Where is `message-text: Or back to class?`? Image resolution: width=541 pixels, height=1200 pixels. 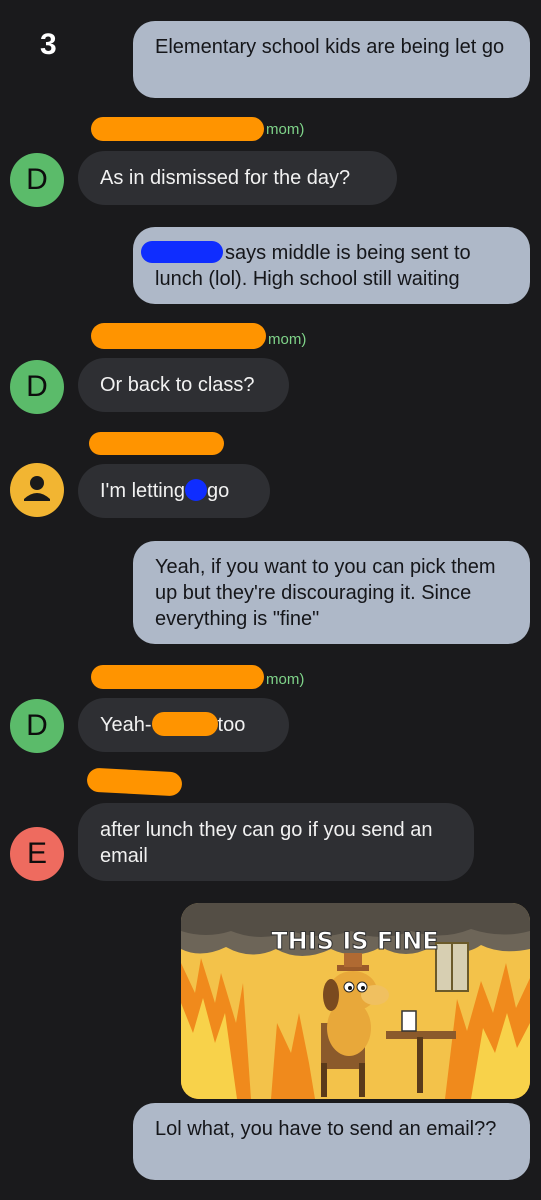 message-text: Or back to class? is located at coordinates (177, 385).